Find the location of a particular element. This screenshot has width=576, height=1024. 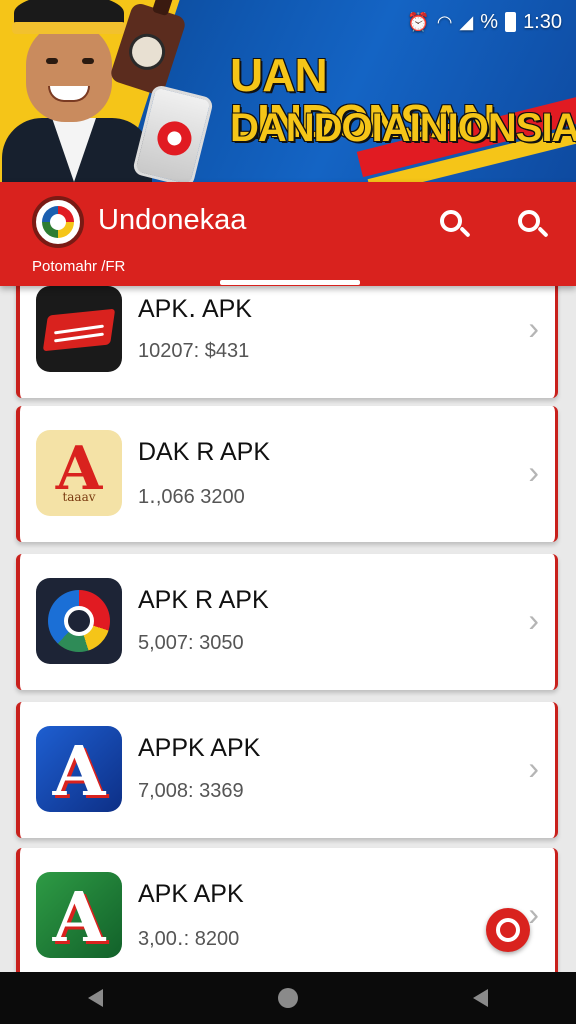

list-item-app-3: APK R APK 5,007: 3050 › is located at coordinates (287, 622).